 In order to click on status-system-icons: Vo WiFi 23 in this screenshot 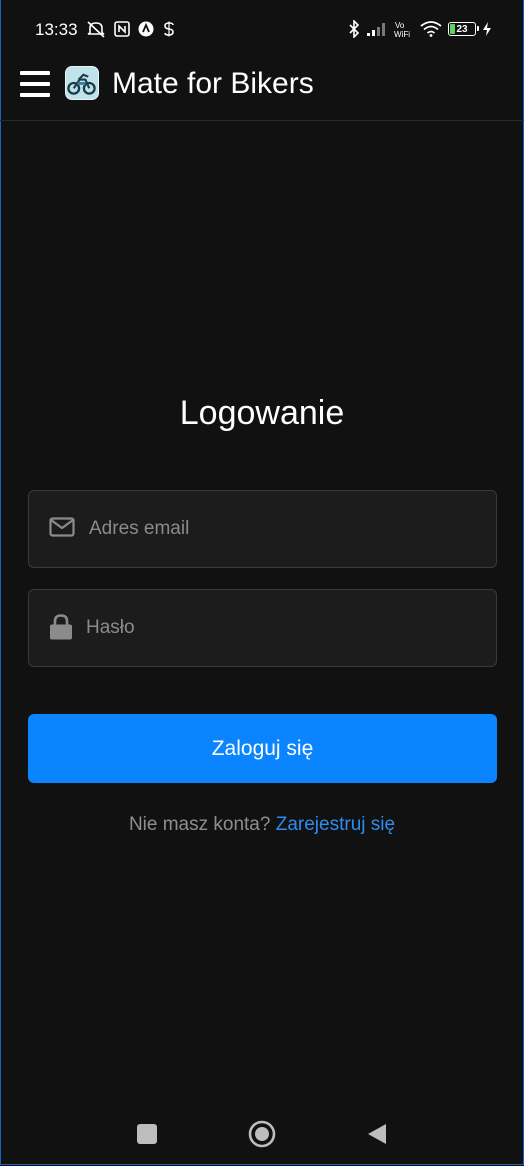, I will do `click(420, 29)`.